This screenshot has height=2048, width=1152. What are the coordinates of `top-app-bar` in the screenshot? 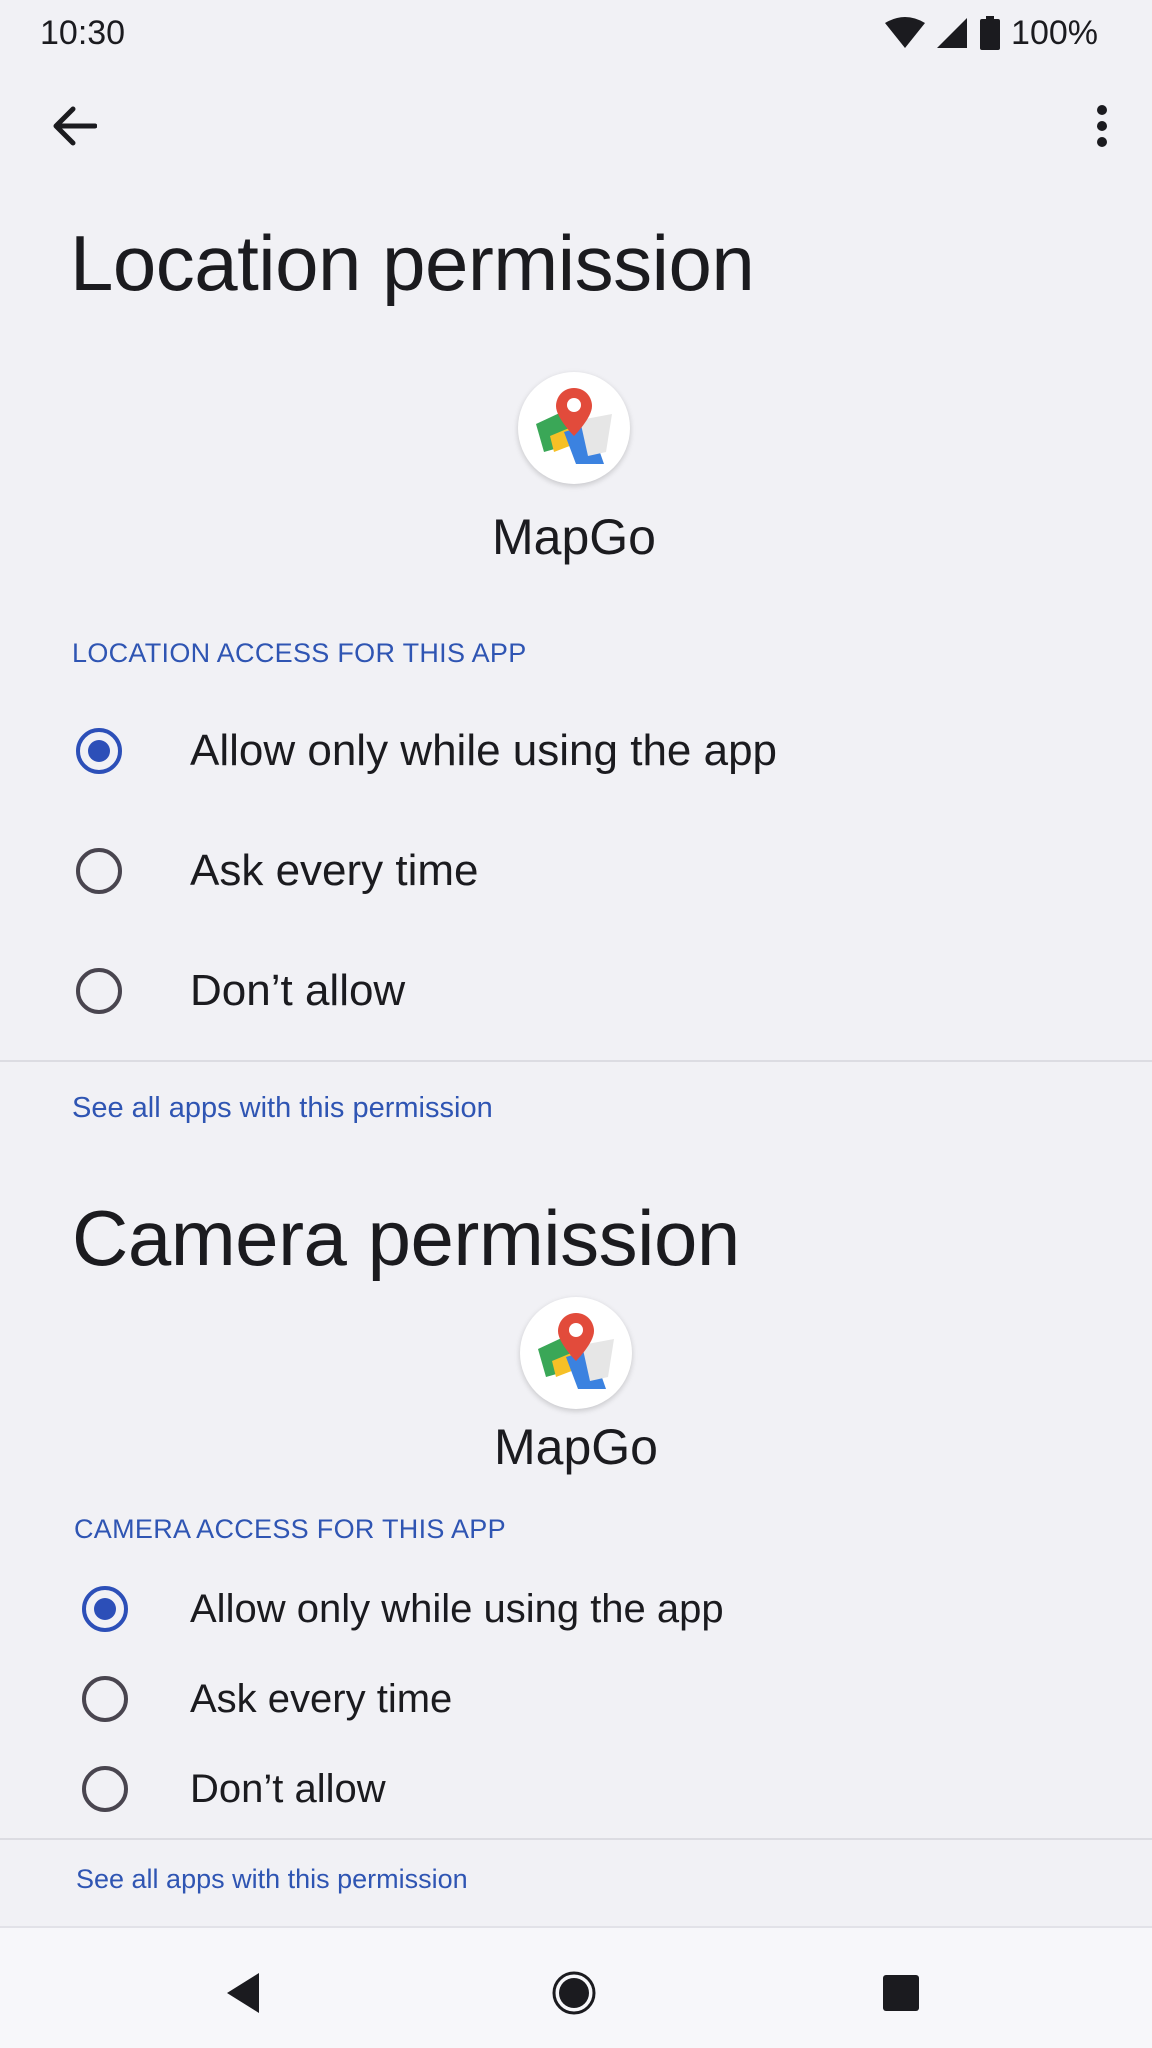 It's located at (576, 126).